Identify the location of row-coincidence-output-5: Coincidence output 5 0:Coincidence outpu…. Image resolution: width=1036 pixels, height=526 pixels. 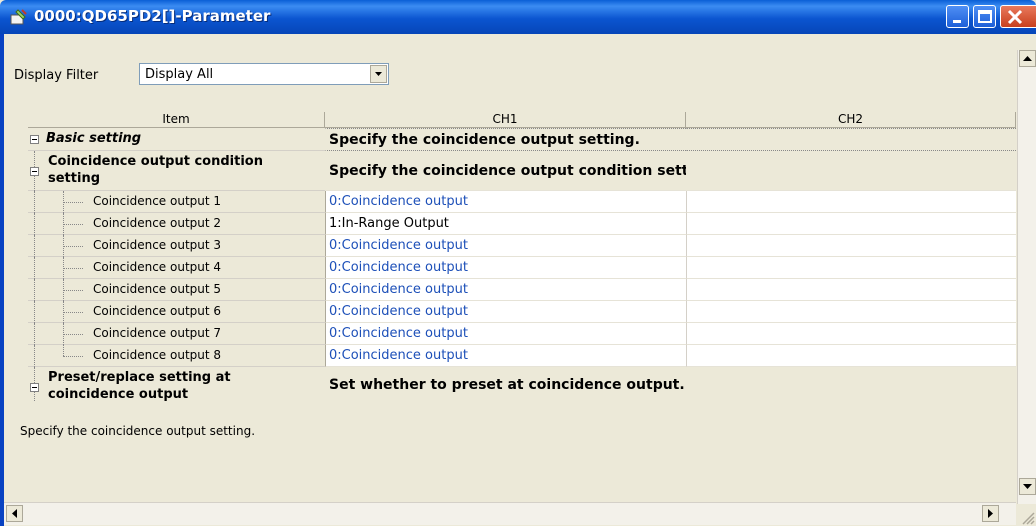
(522, 290).